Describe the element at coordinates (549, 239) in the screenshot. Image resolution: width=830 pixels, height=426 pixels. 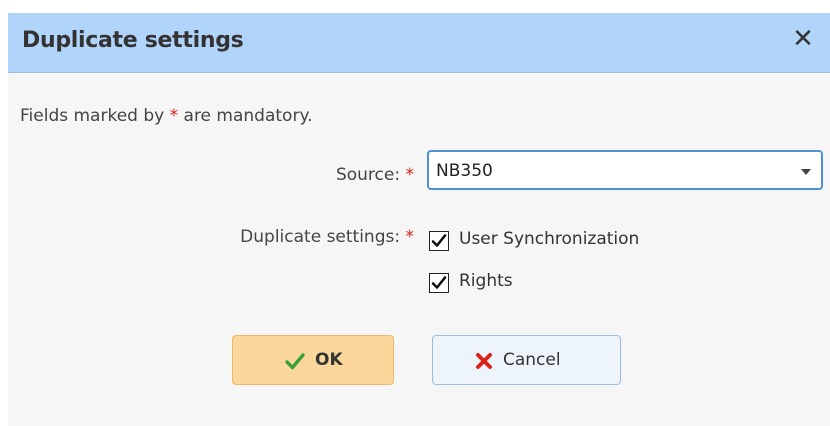
I see `user-synchronization-label: User Synchronization` at that location.